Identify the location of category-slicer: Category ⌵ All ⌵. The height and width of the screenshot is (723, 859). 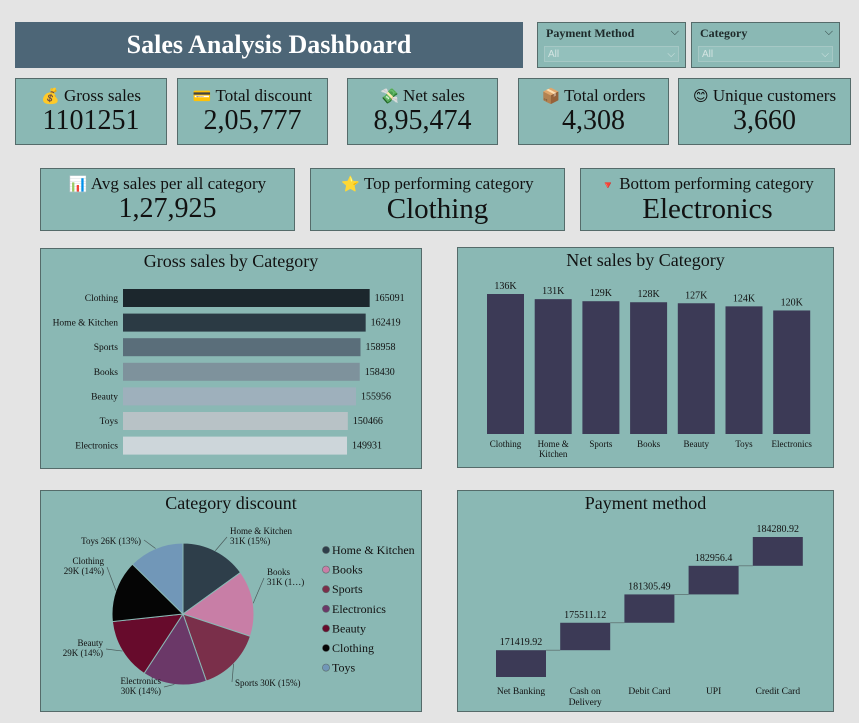
(765, 45).